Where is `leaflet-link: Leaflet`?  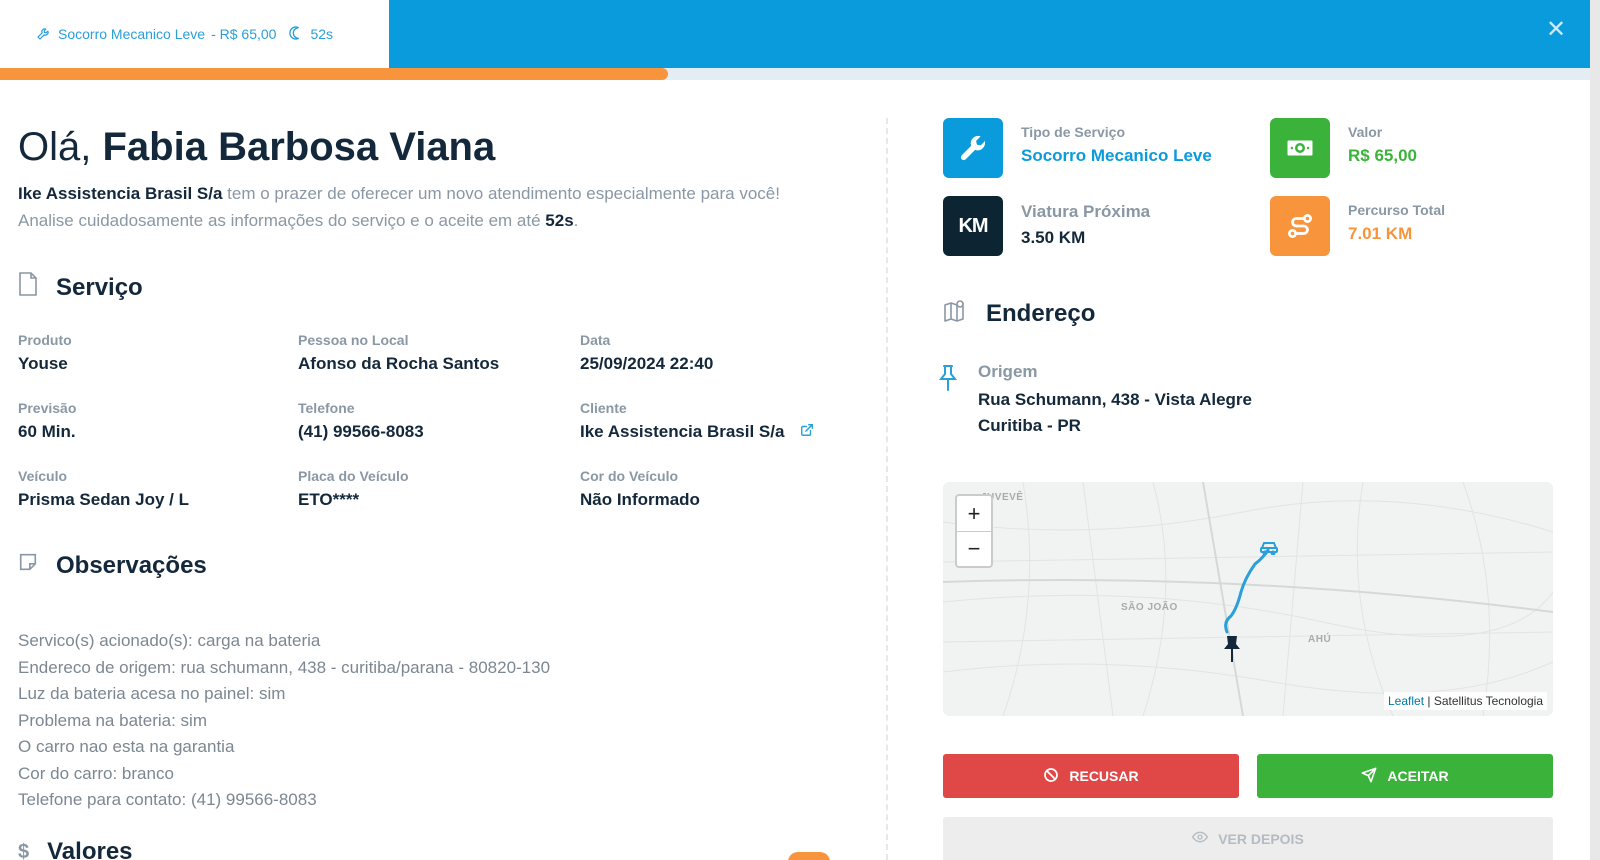
leaflet-link: Leaflet is located at coordinates (1406, 701).